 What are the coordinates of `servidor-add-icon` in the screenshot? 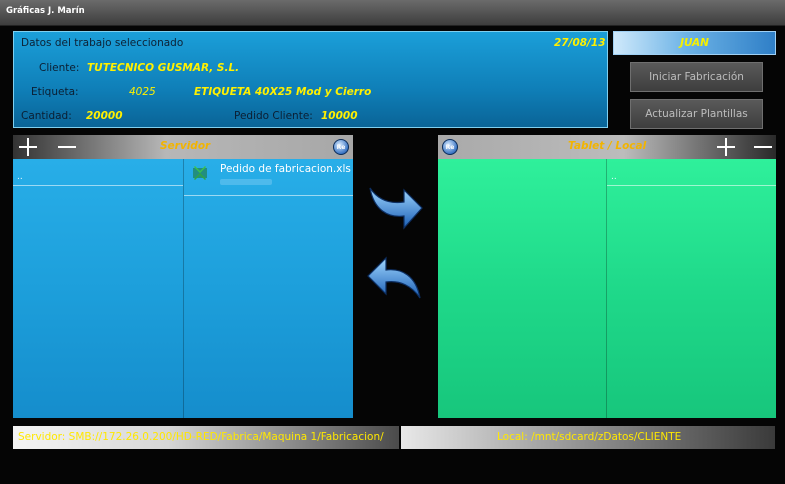 It's located at (28, 147).